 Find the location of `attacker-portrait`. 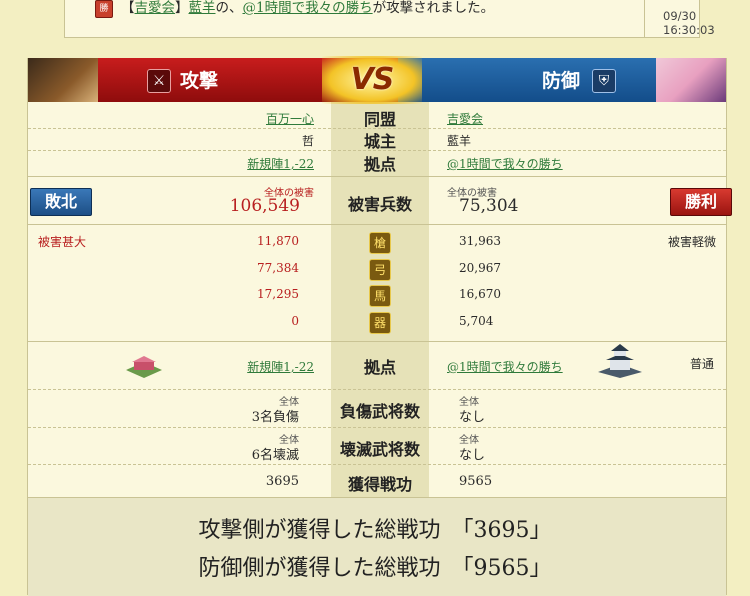

attacker-portrait is located at coordinates (63, 80).